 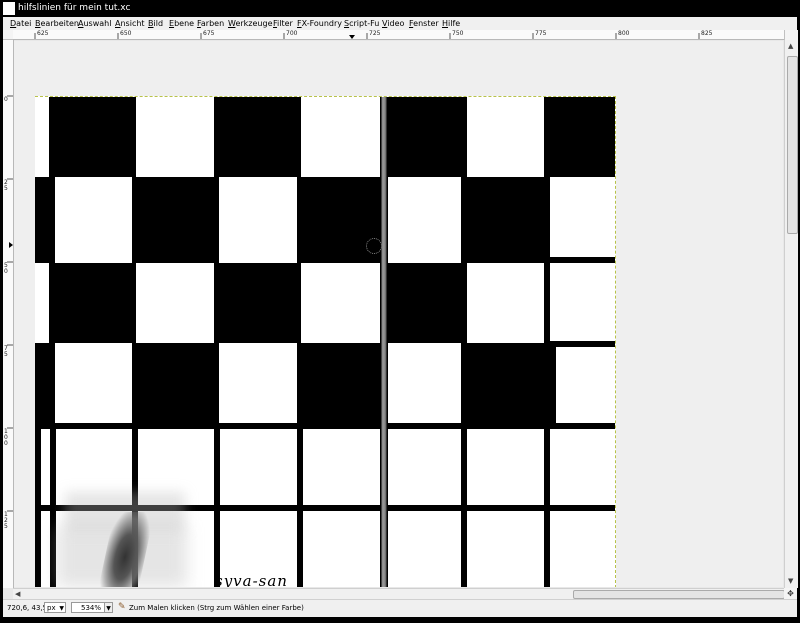 What do you see at coordinates (38, 23) in the screenshot?
I see `menu-mnemonic: B` at bounding box center [38, 23].